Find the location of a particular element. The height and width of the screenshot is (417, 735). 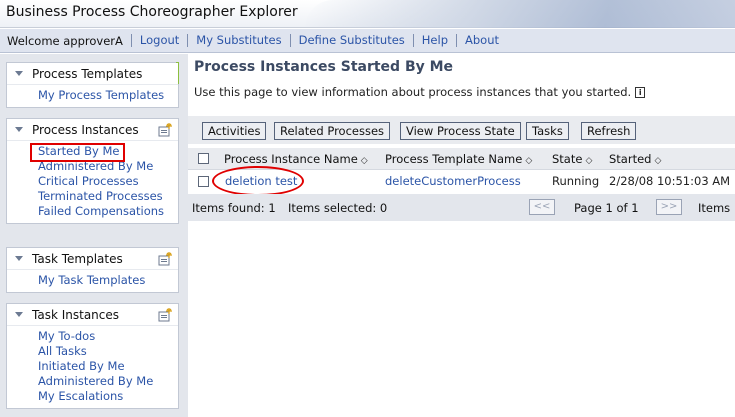

tasks-button: Tasks is located at coordinates (547, 131).